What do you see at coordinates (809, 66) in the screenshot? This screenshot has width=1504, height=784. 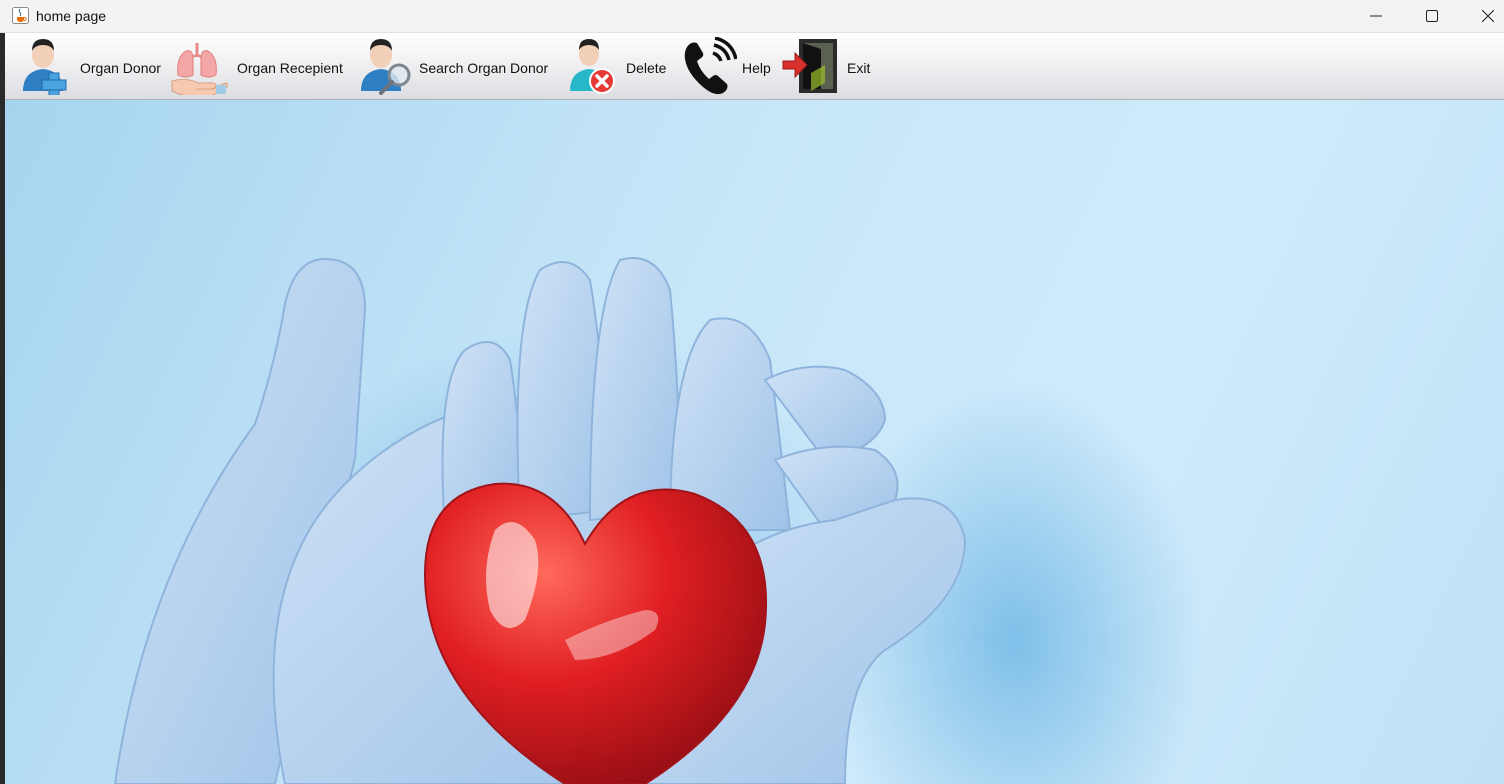 I see `exit-door-icon` at bounding box center [809, 66].